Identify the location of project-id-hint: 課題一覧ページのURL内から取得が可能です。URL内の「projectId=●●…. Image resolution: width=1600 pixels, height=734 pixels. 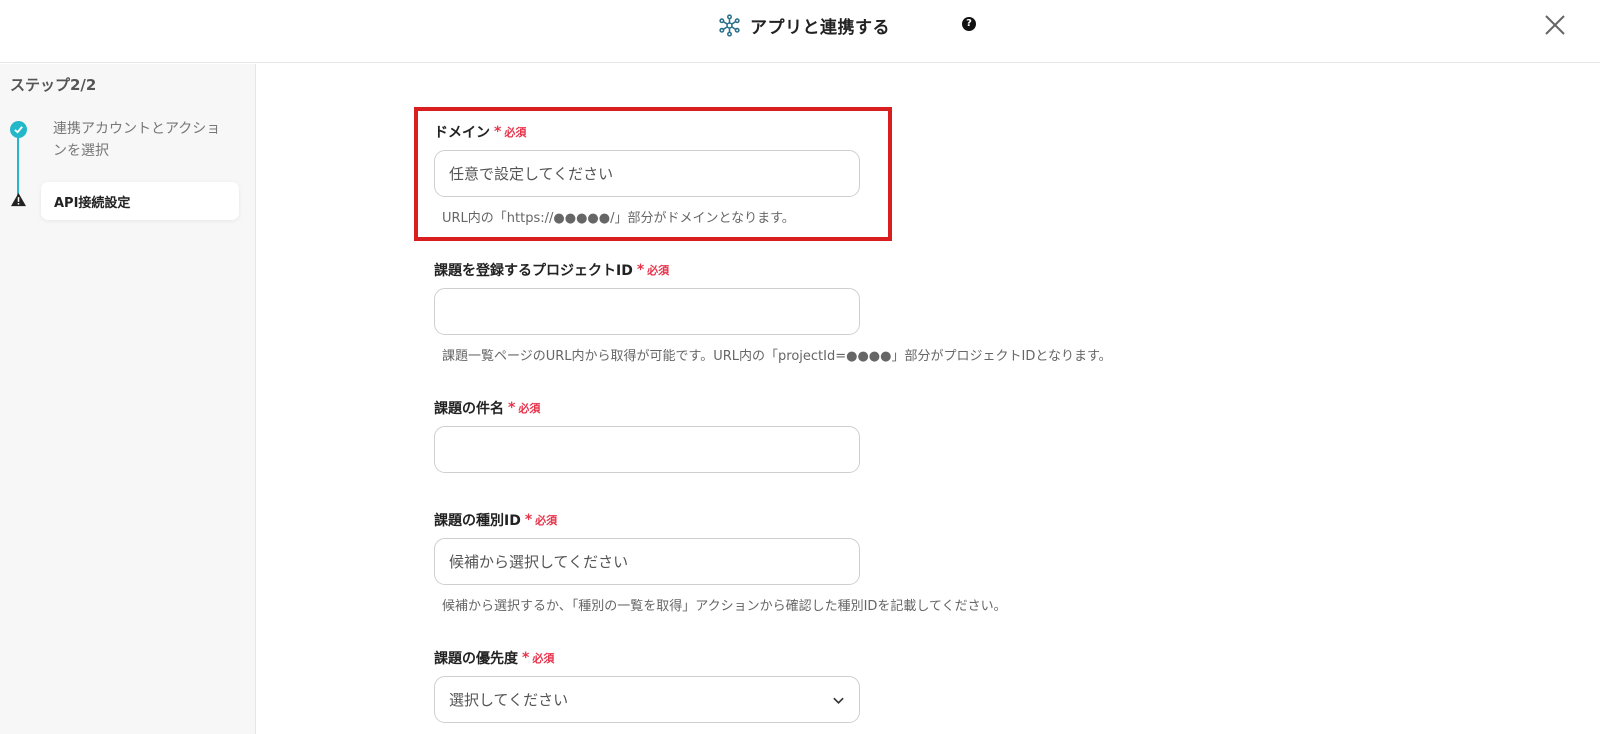
(777, 356).